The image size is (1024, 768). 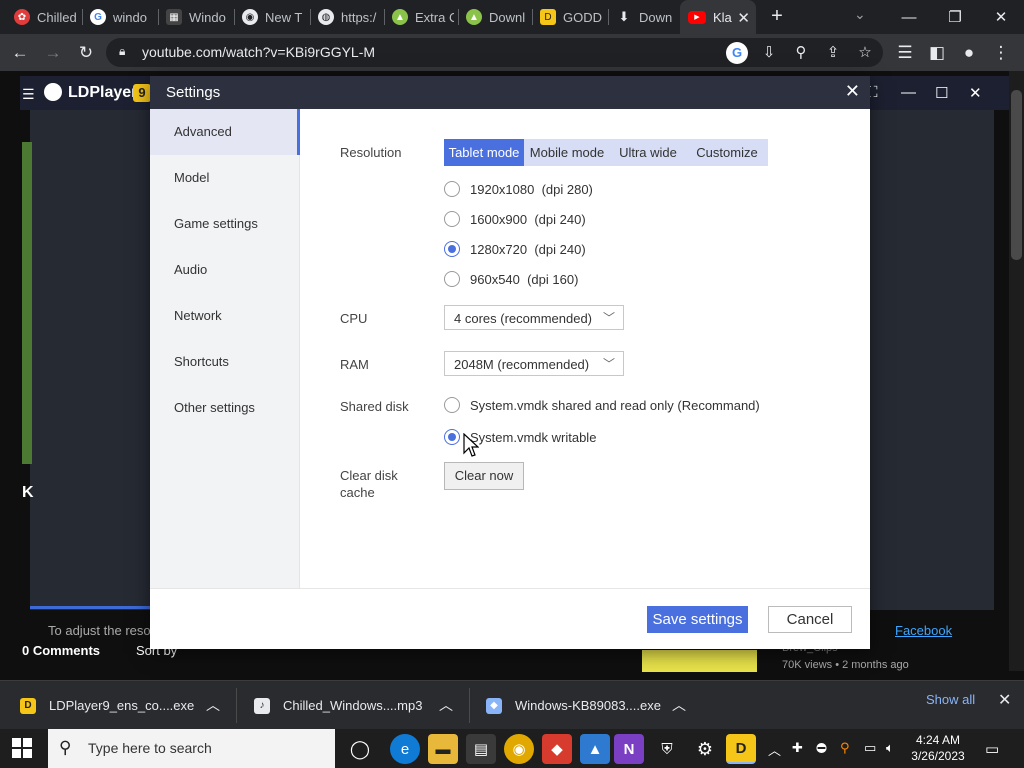 What do you see at coordinates (705, 749) in the screenshot?
I see `settings-gear-icon: ⚙` at bounding box center [705, 749].